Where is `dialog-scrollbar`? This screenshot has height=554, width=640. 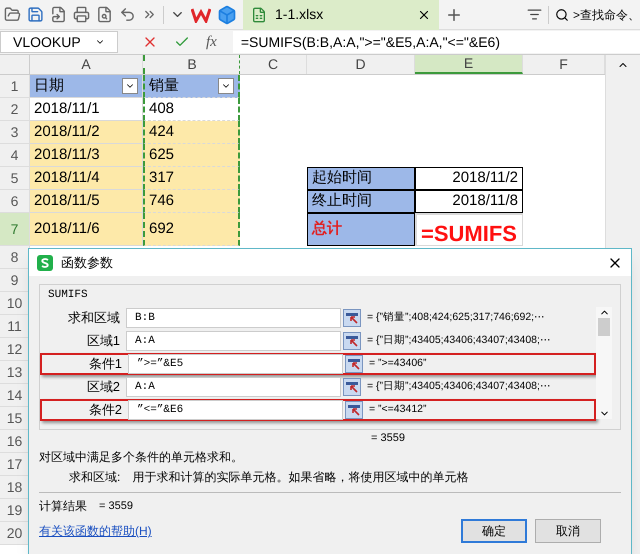 dialog-scrollbar is located at coordinates (604, 363).